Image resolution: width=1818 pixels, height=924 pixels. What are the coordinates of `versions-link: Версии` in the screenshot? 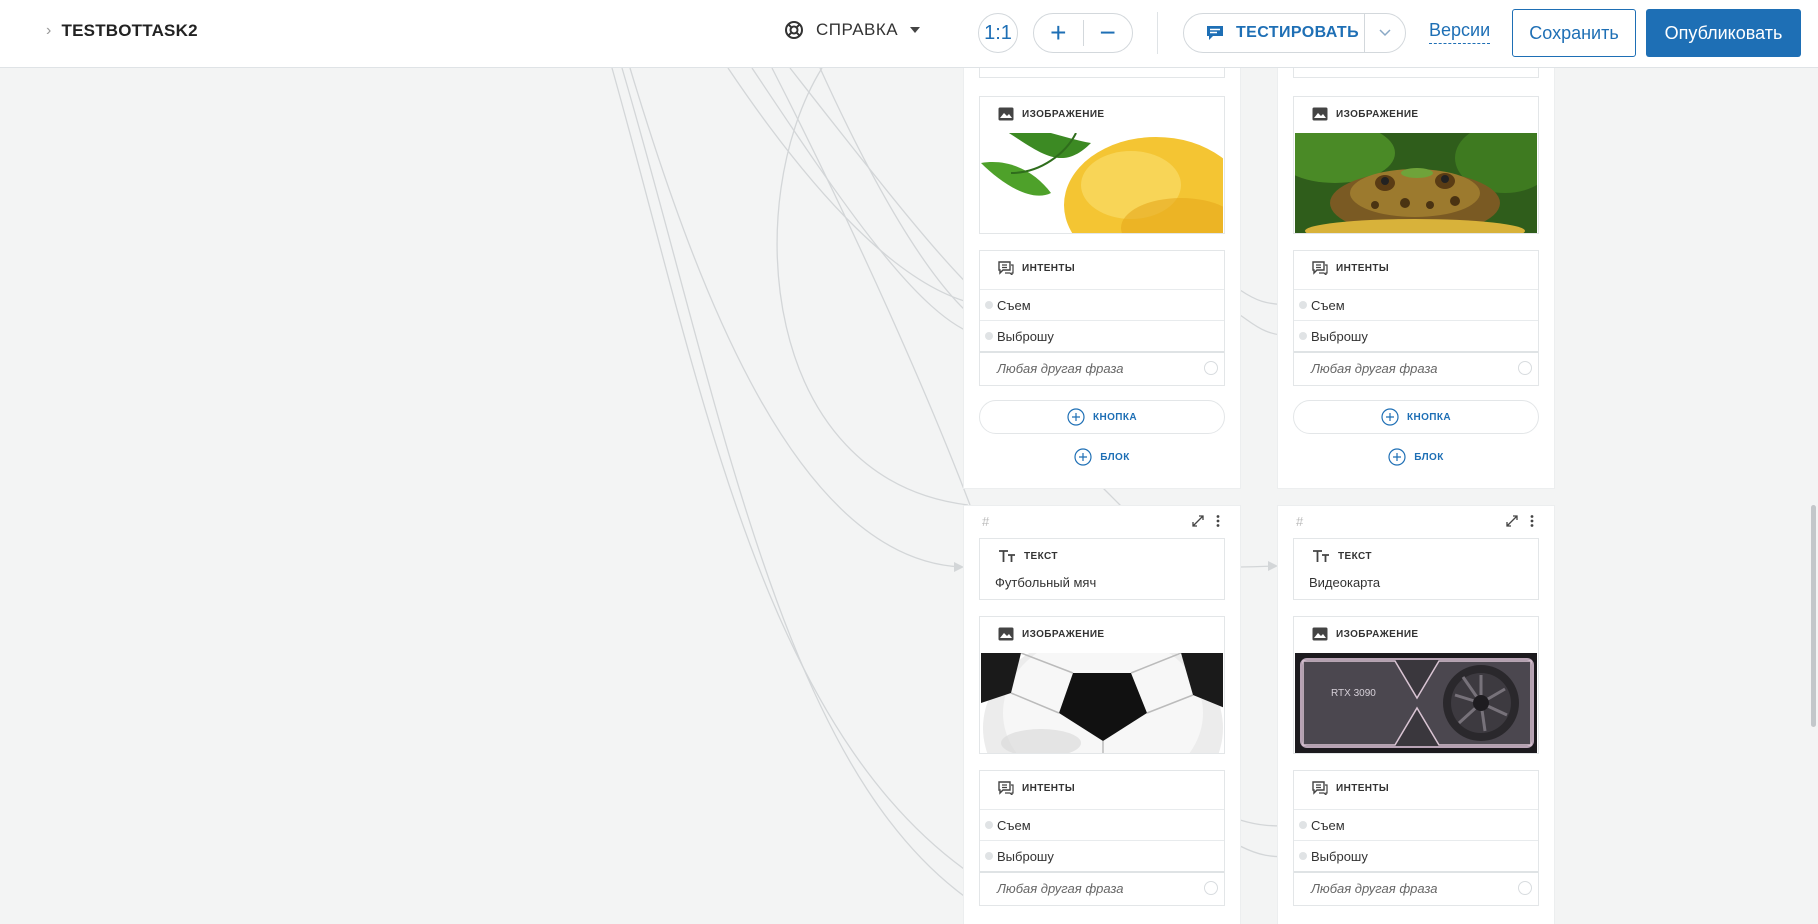 It's located at (1460, 32).